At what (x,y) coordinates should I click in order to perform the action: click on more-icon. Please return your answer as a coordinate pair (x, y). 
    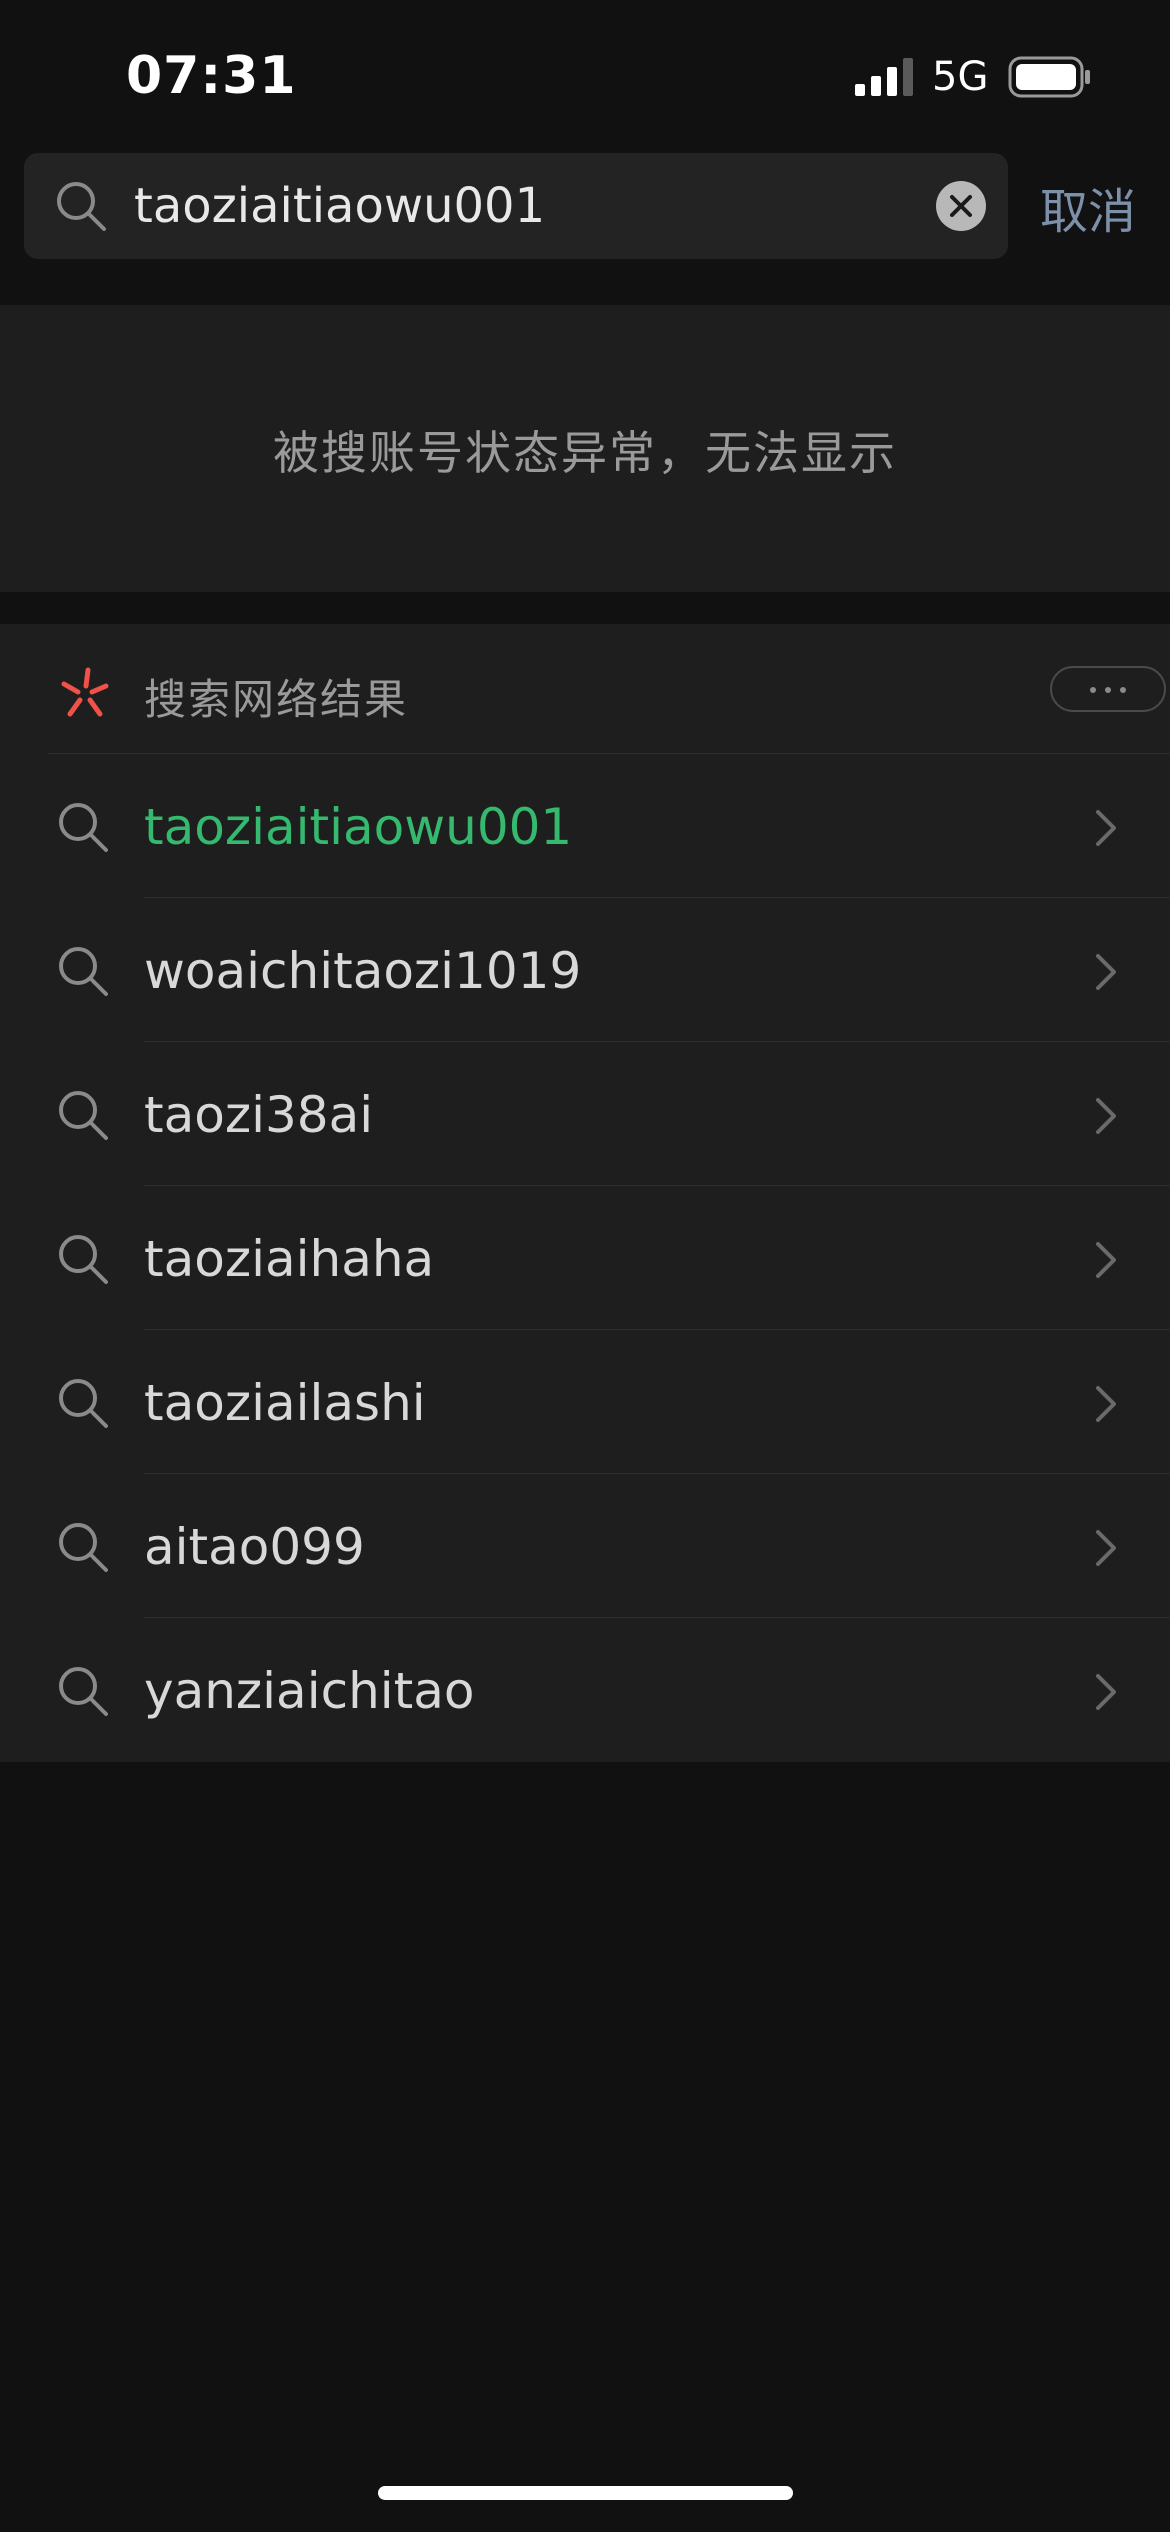
    Looking at the image, I should click on (1093, 690).